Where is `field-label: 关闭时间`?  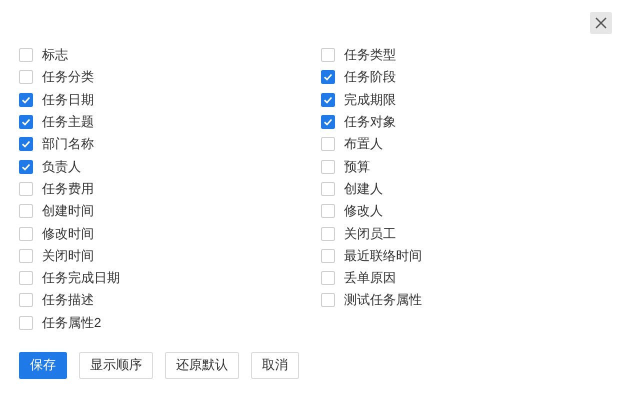 field-label: 关闭时间 is located at coordinates (68, 255).